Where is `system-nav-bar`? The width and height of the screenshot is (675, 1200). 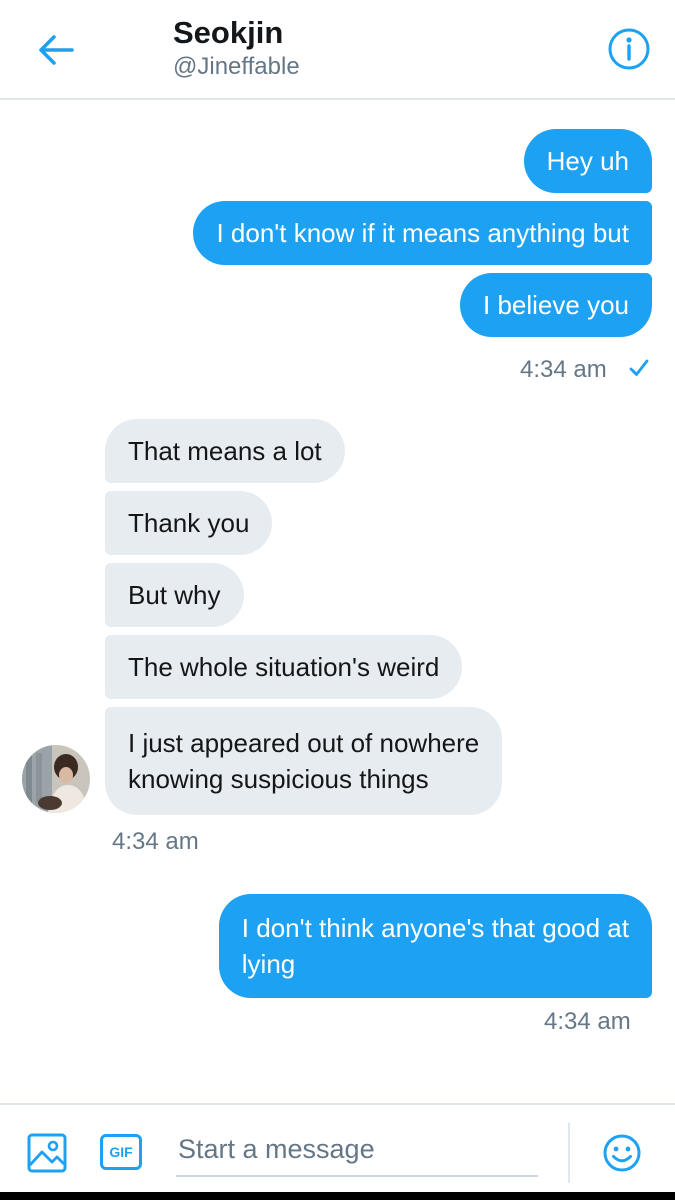
system-nav-bar is located at coordinates (337, 1196).